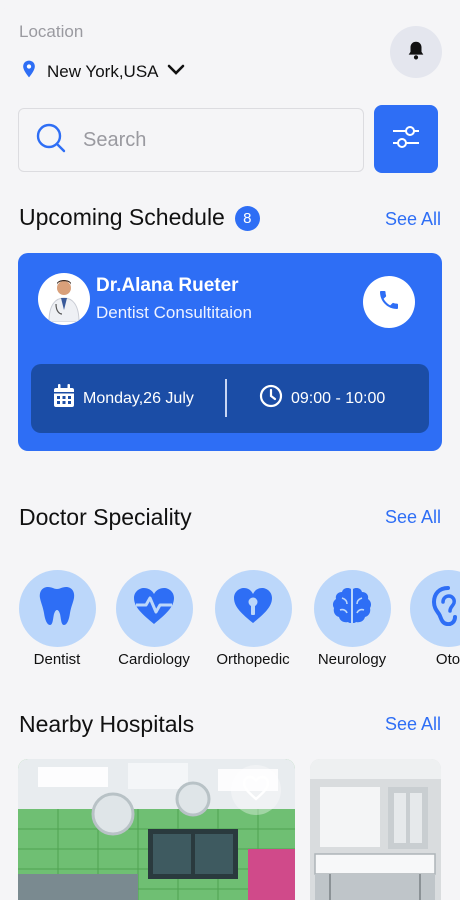  Describe the element at coordinates (29, 71) in the screenshot. I see `location-pin-icon` at that location.